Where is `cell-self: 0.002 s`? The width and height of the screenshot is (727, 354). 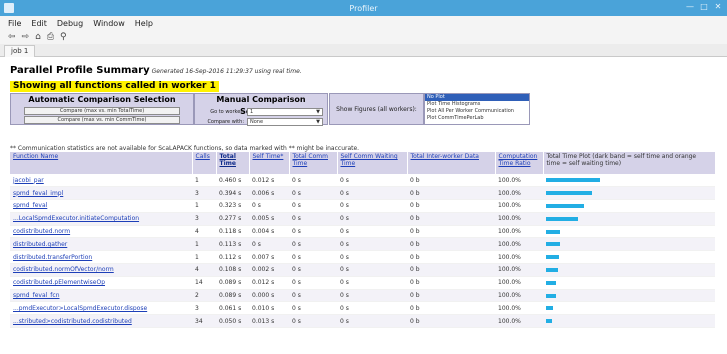 cell-self: 0.002 s is located at coordinates (269, 270).